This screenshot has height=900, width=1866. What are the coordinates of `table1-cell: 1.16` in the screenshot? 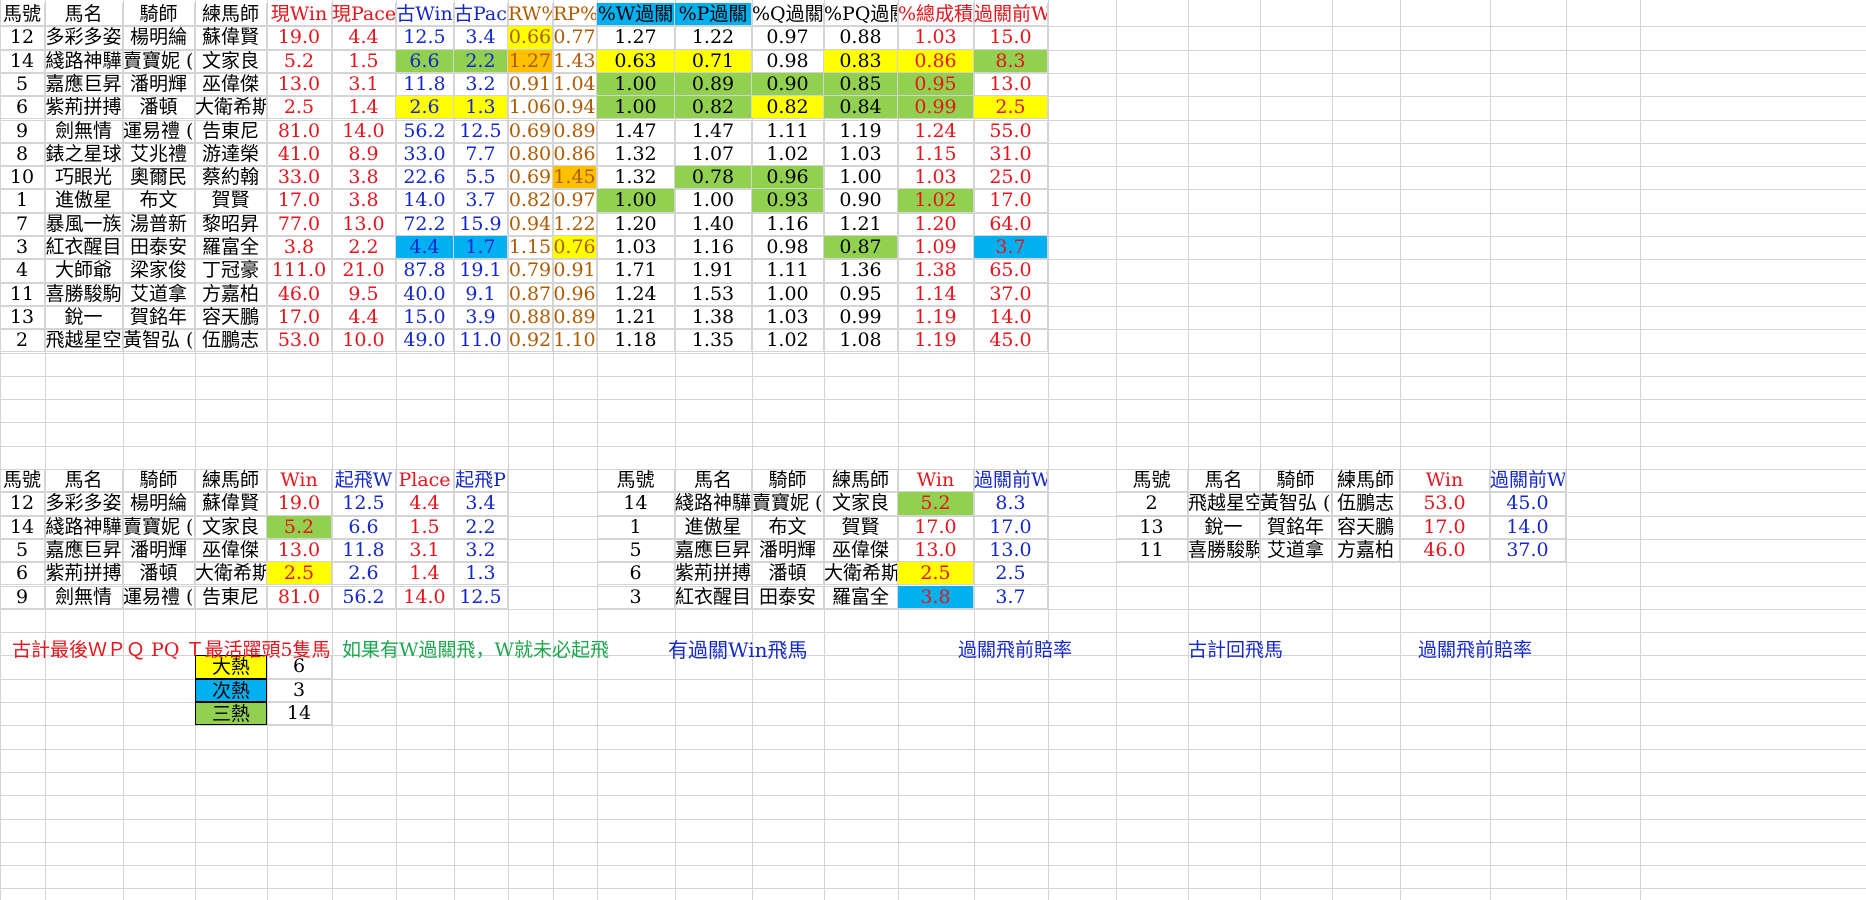 It's located at (788, 224).